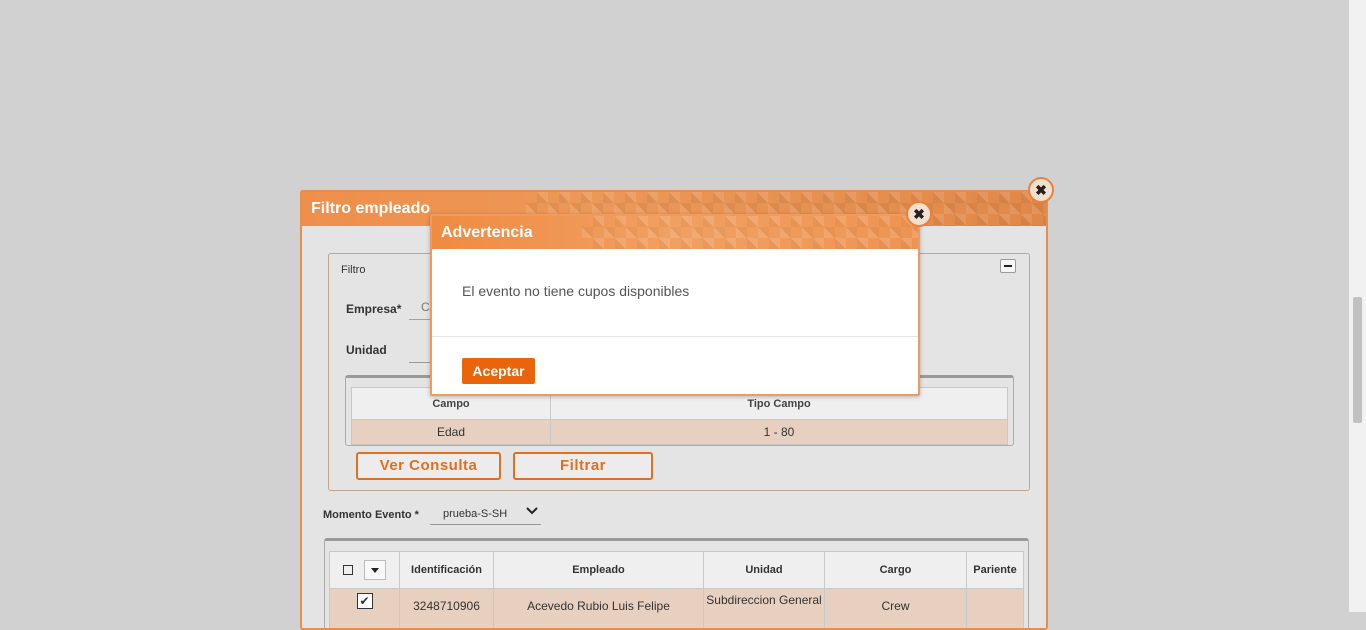  I want to click on cell-identificacion: 3248710906, so click(447, 609).